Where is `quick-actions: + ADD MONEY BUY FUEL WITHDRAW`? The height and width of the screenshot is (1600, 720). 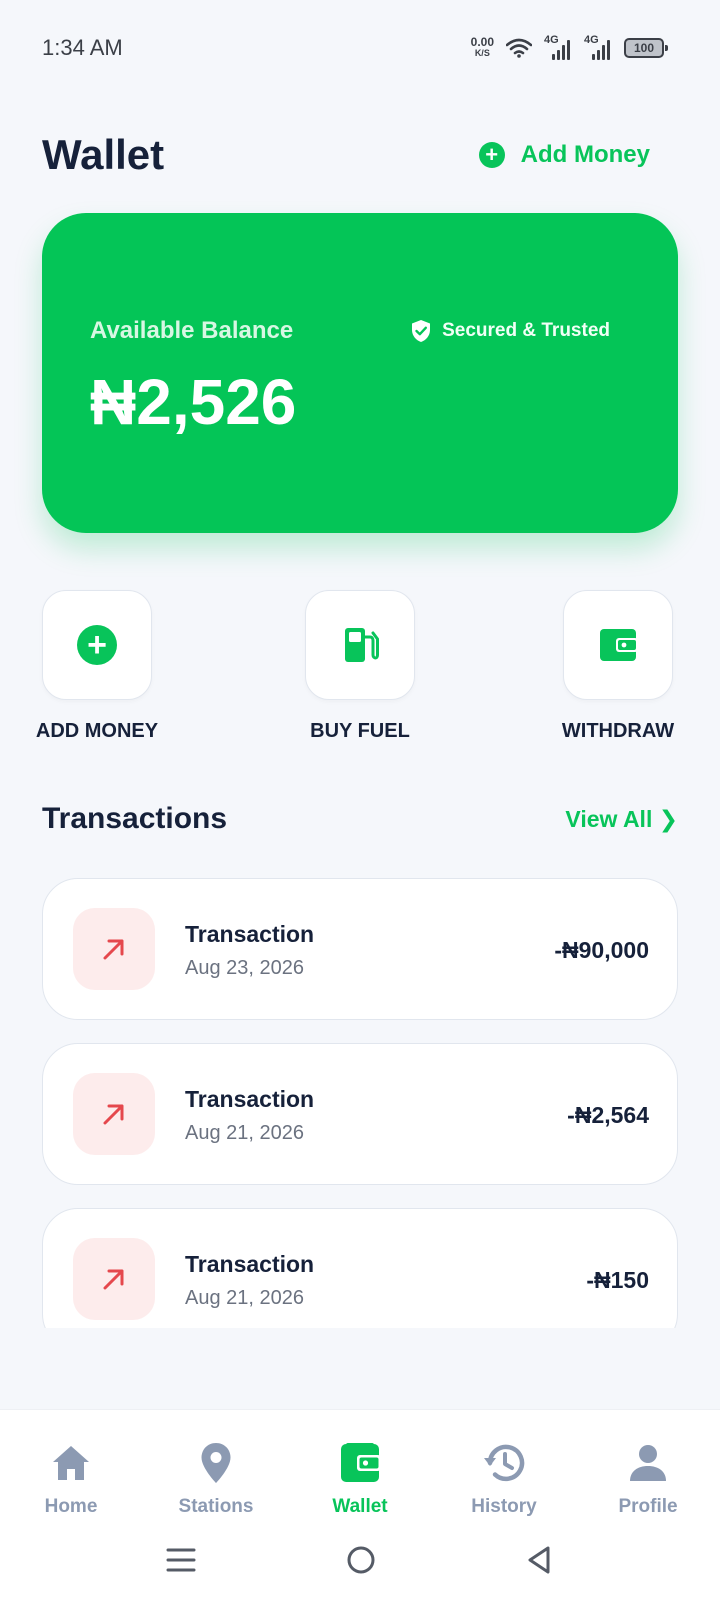
quick-actions: + ADD MONEY BUY FUEL WITHDRAW is located at coordinates (357, 670).